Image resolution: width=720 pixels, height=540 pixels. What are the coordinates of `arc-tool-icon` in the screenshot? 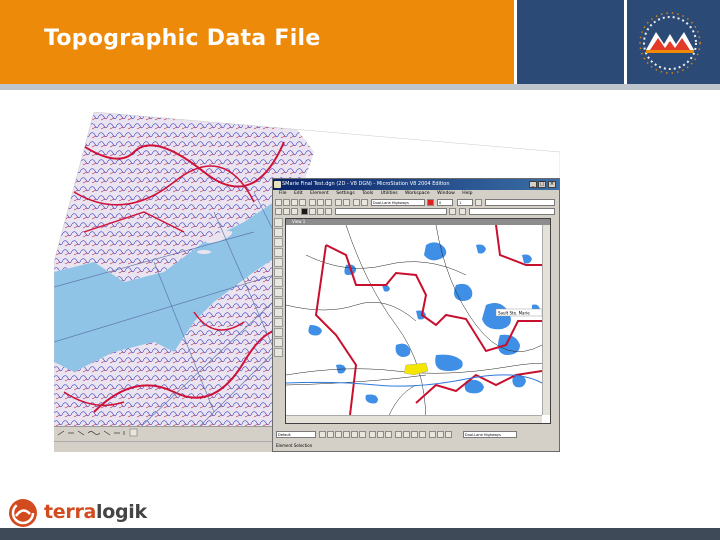 It's located at (278, 252).